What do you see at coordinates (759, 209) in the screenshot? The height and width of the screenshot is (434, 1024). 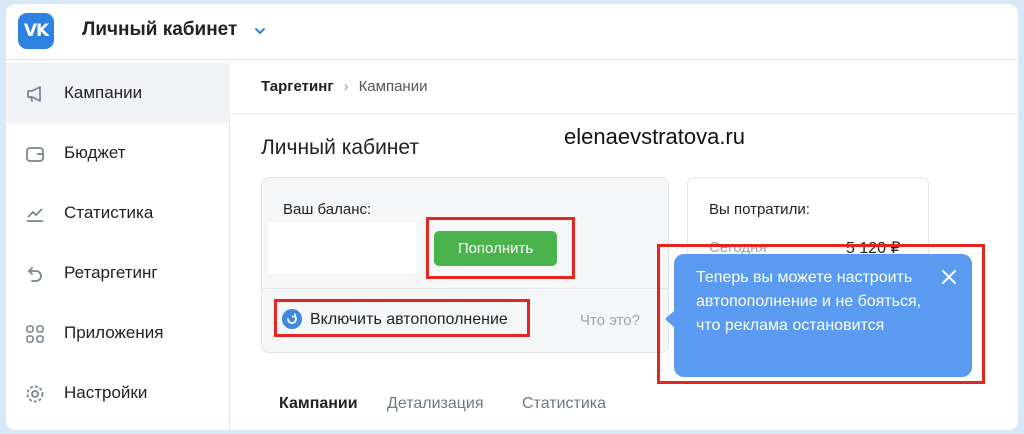 I see `spent-label: Вы потратили:` at bounding box center [759, 209].